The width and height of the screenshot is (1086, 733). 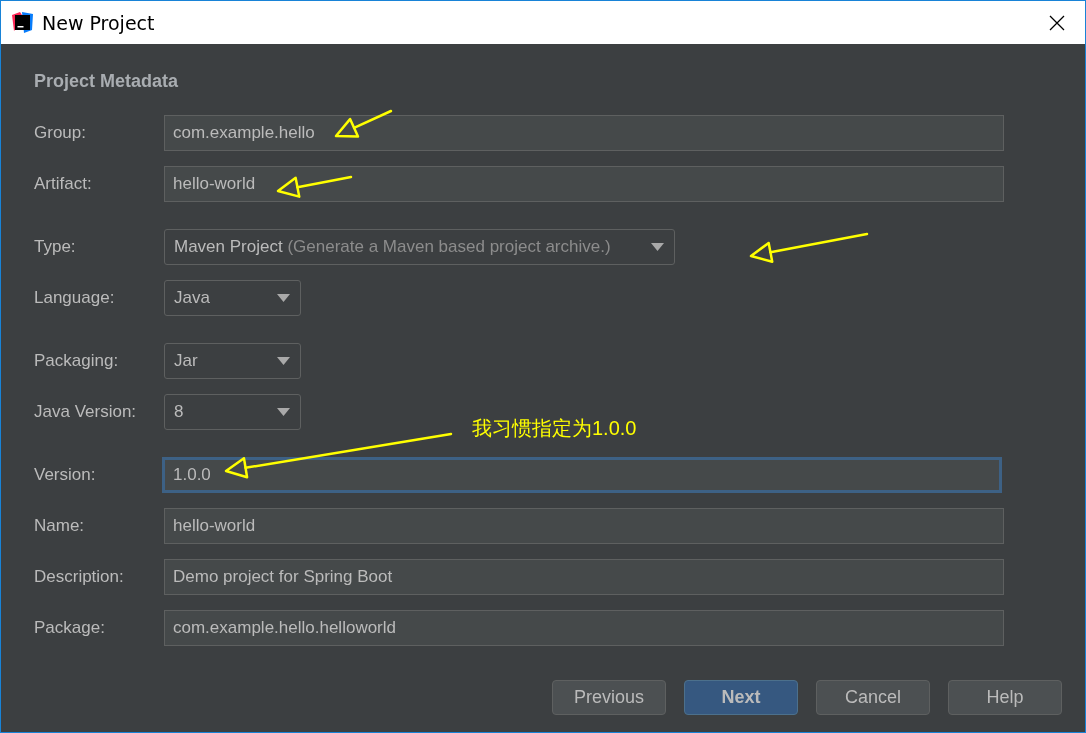 I want to click on arrow-annotation, so click(x=363, y=123).